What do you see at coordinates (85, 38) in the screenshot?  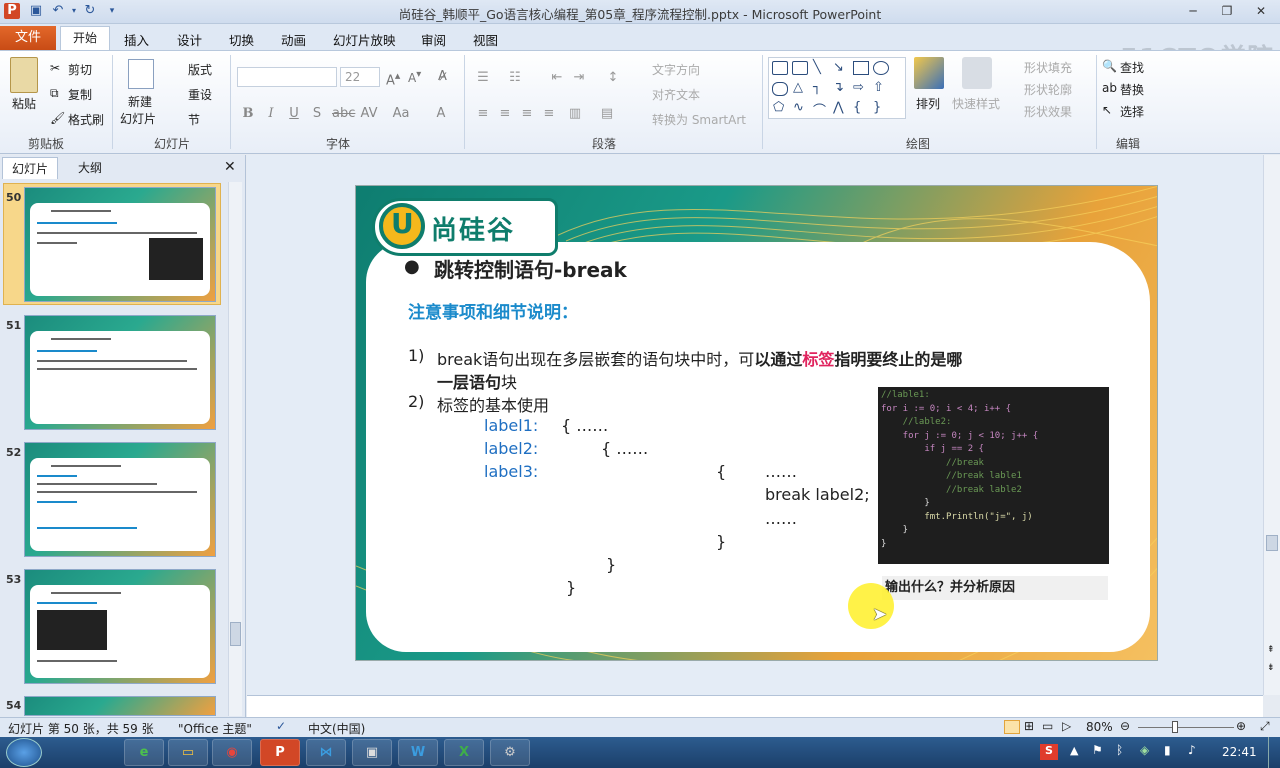 I see `tab-home: 开始` at bounding box center [85, 38].